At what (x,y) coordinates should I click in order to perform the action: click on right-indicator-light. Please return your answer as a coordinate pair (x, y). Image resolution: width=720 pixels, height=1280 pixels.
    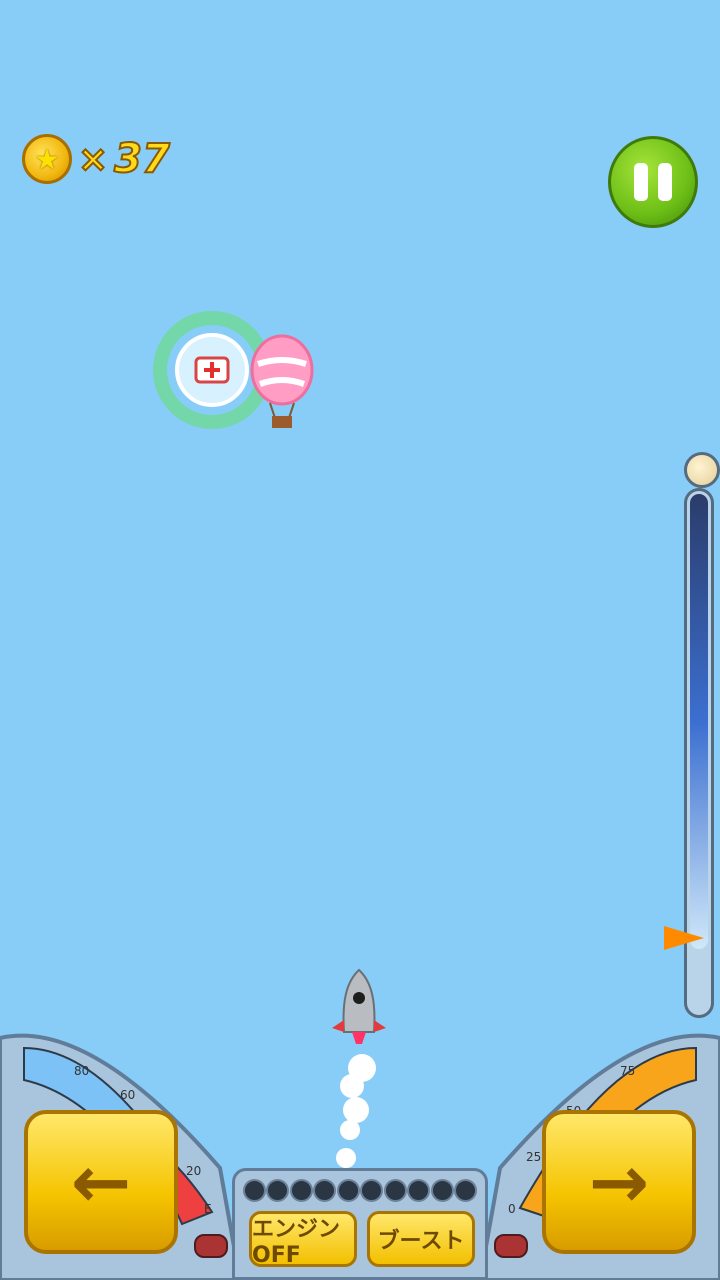
    Looking at the image, I should click on (511, 1246).